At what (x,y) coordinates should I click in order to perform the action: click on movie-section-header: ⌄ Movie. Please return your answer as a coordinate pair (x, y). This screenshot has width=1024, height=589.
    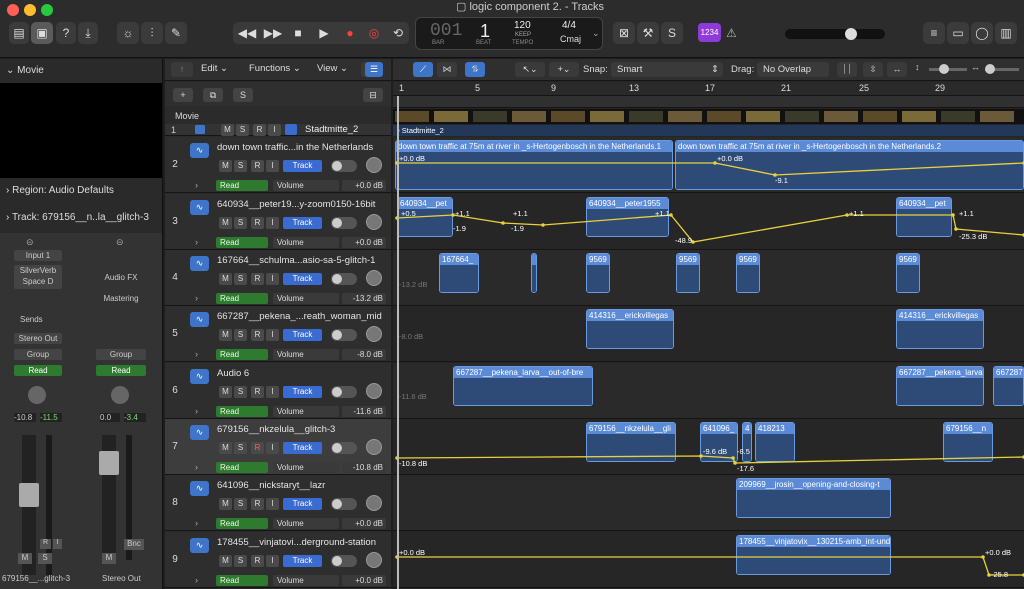
    Looking at the image, I should click on (25, 70).